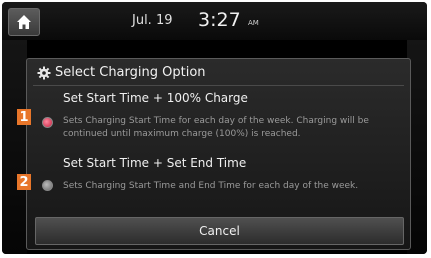 Image resolution: width=431 pixels, height=258 pixels. I want to click on date-label: Jul. 19, so click(152, 20).